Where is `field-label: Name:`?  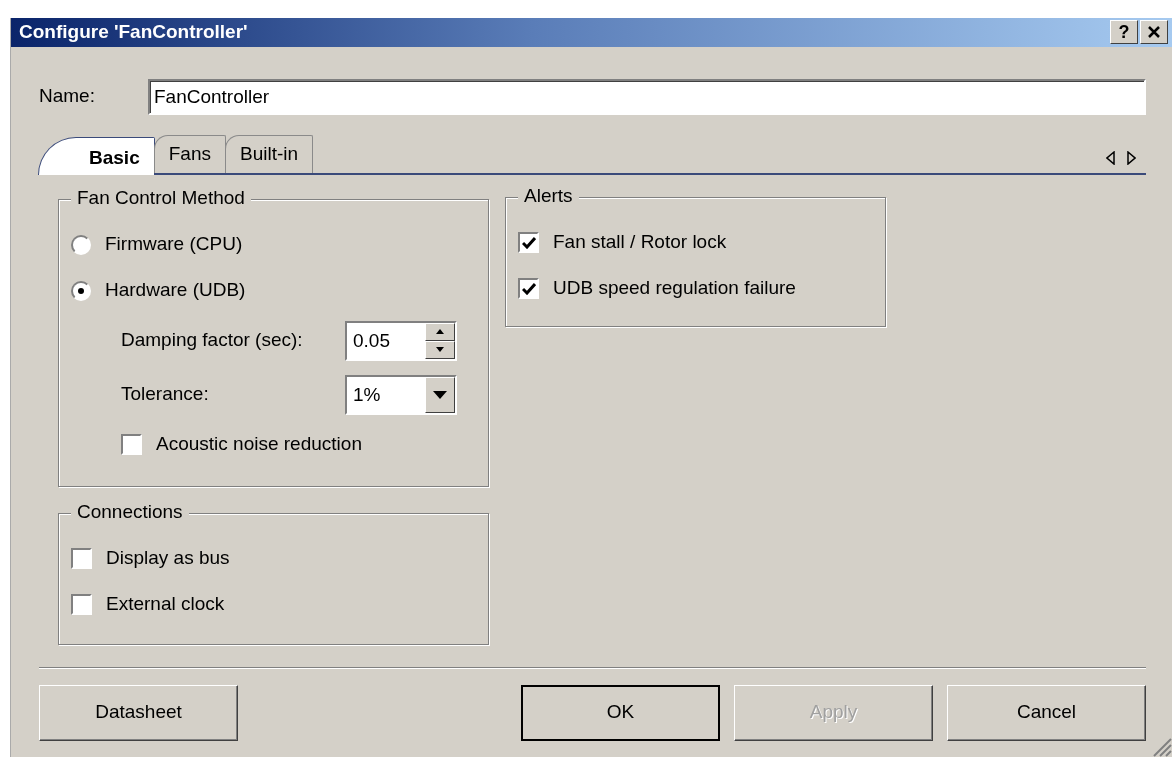 field-label: Name: is located at coordinates (67, 96).